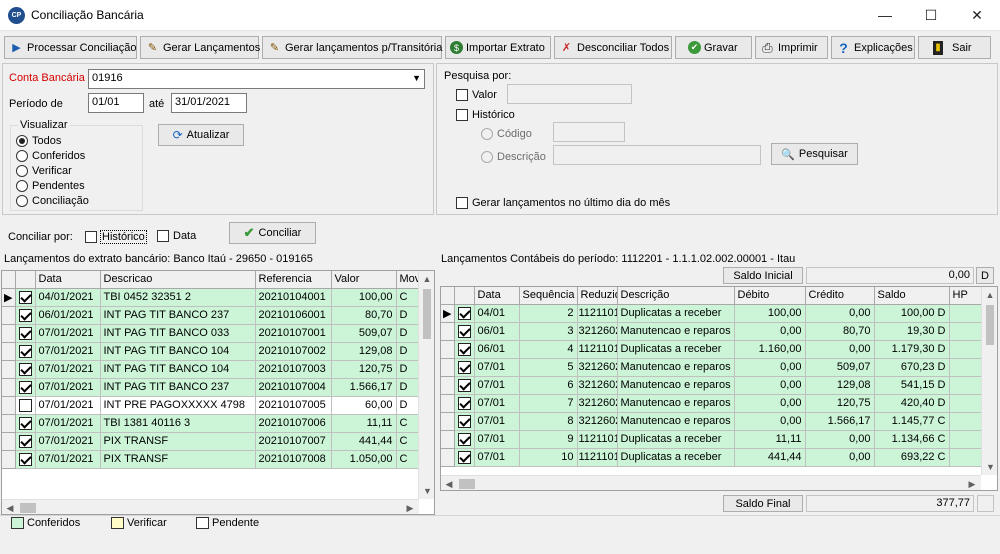 This screenshot has width=1000, height=554. Describe the element at coordinates (931, 15) in the screenshot. I see `maximize-button: ☐` at that location.